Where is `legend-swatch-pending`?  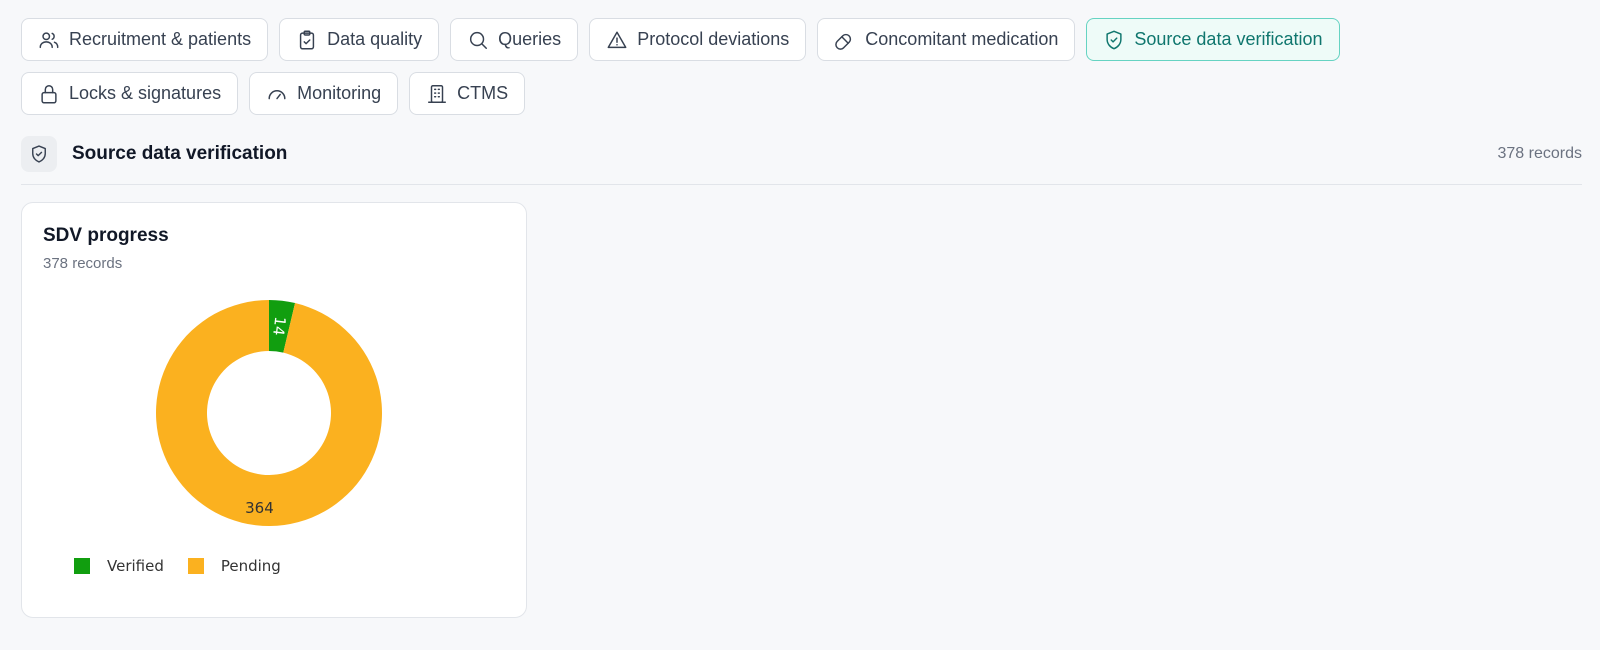
legend-swatch-pending is located at coordinates (195, 566).